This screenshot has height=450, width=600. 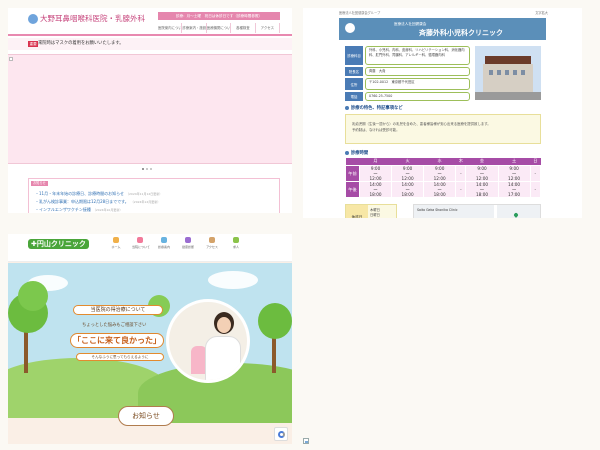 I want to click on nav-item: 診療案内・施設, so click(x=194, y=28).